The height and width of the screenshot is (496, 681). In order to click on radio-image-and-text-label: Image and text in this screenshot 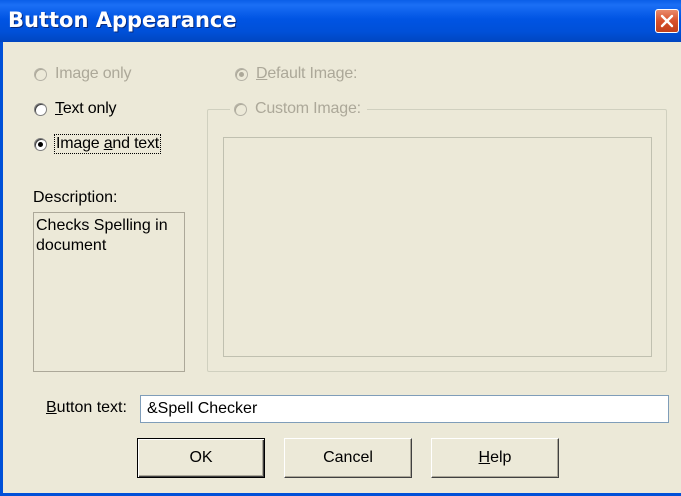, I will do `click(107, 144)`.